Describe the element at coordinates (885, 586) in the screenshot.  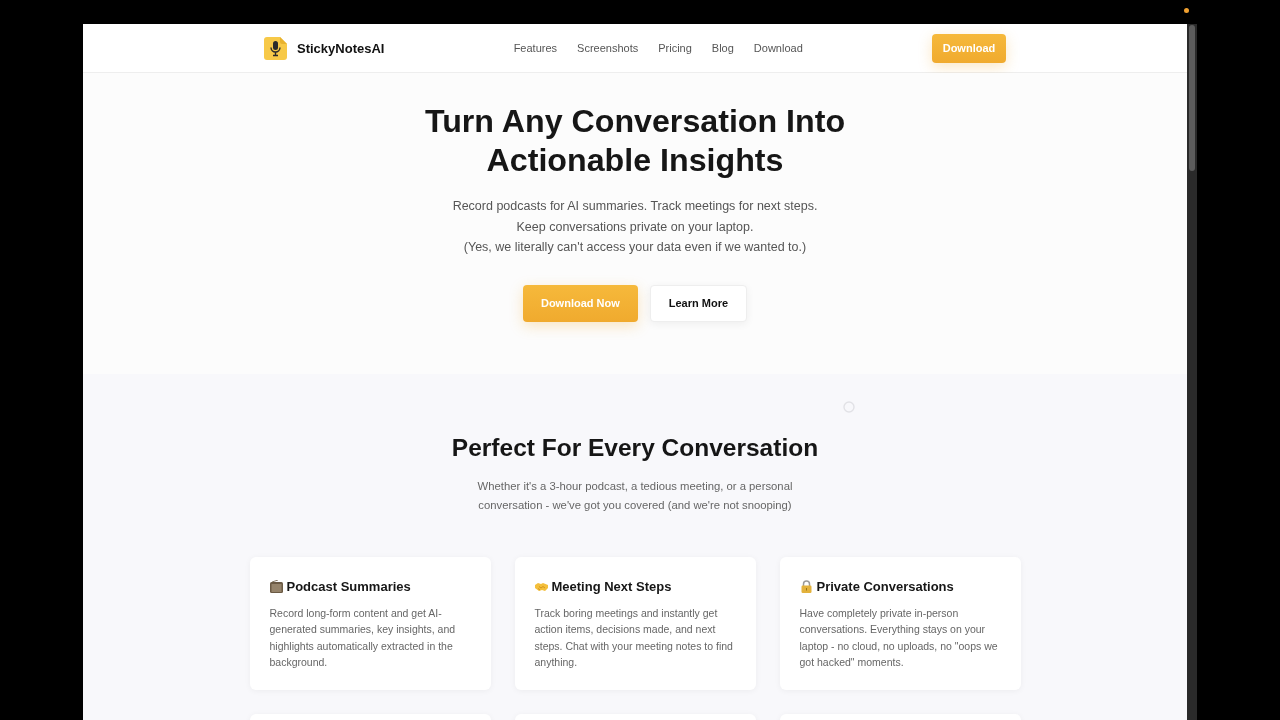
I see `card-title: Private Conversations` at that location.